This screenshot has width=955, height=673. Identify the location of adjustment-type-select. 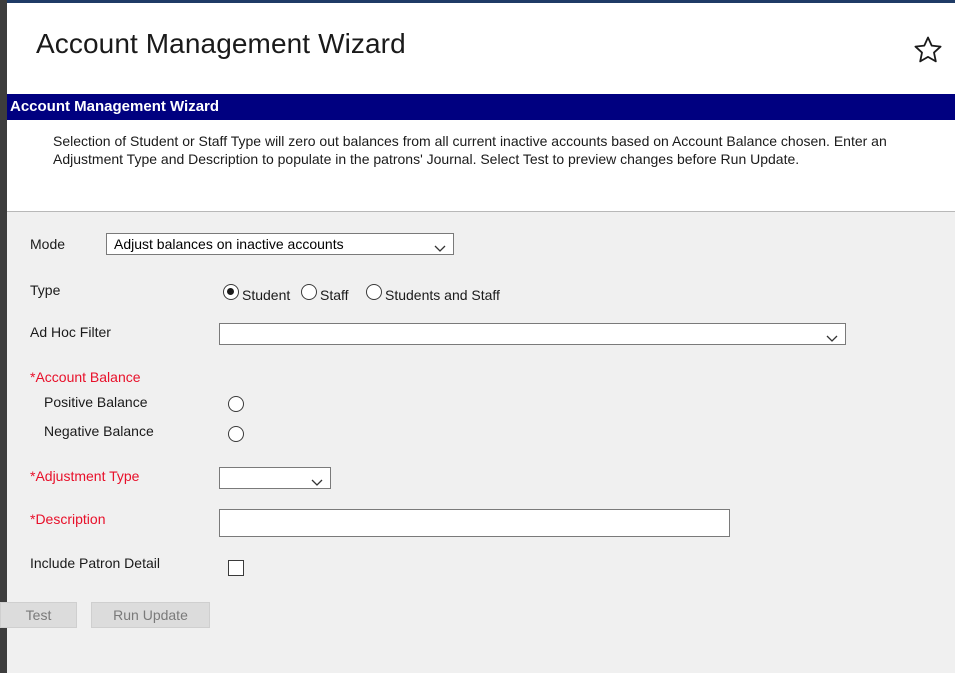
(275, 478).